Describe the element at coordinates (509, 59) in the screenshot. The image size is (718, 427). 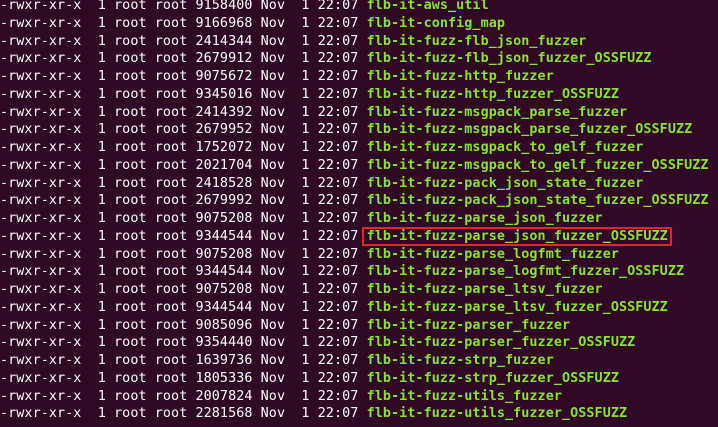
I see `file-name: flb-it-fuzz-flb_json_fuzzer_OSSFUZZ` at that location.